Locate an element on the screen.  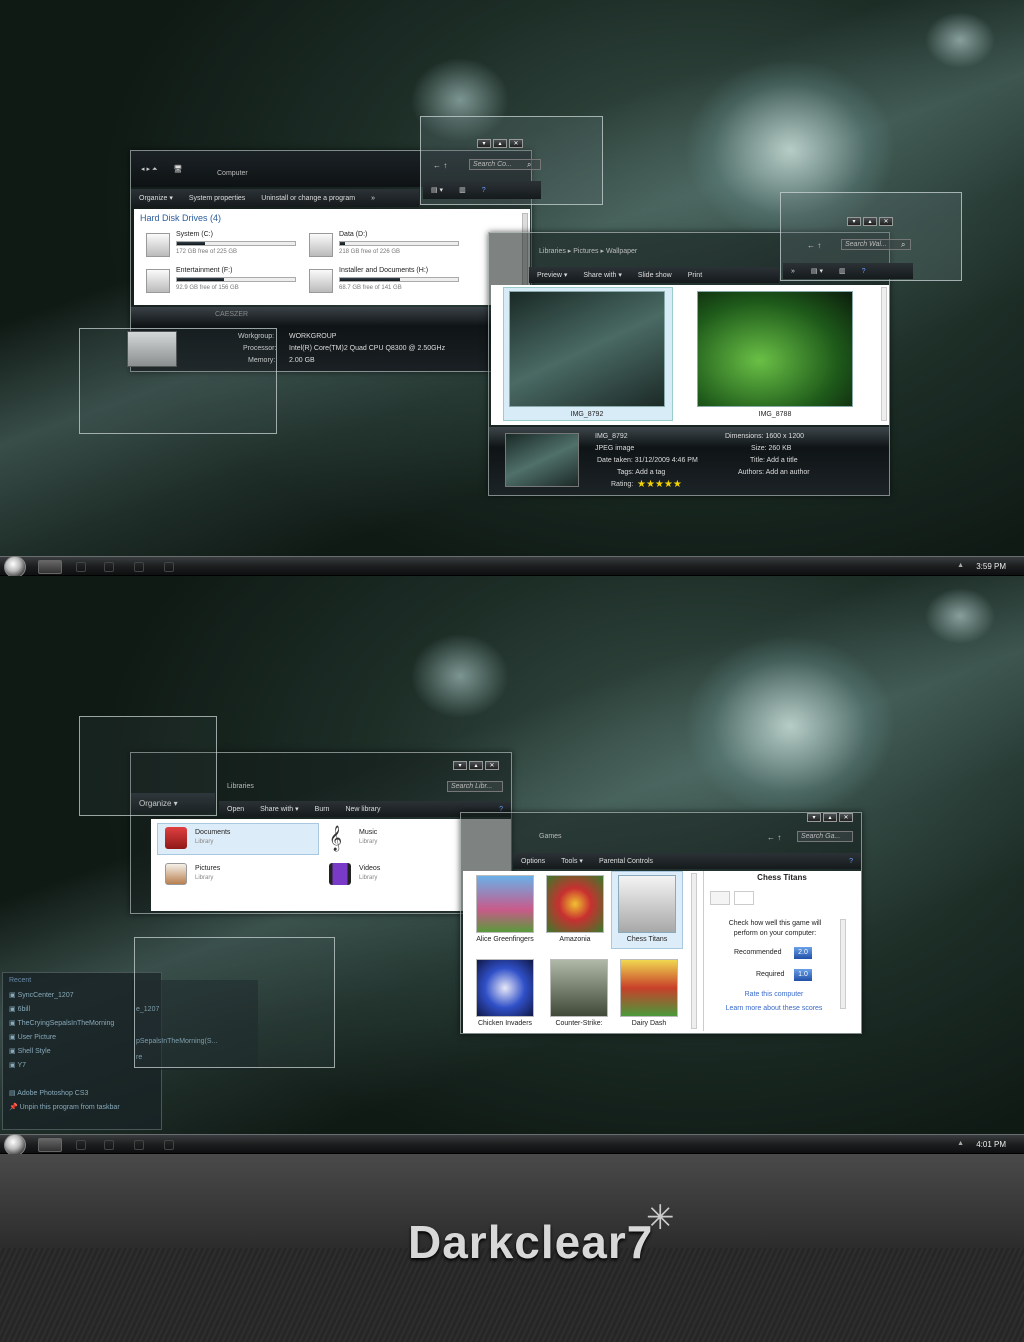
drive-d: Data (D:) 218 GB free of 226 GB is located at coordinates (384, 247).